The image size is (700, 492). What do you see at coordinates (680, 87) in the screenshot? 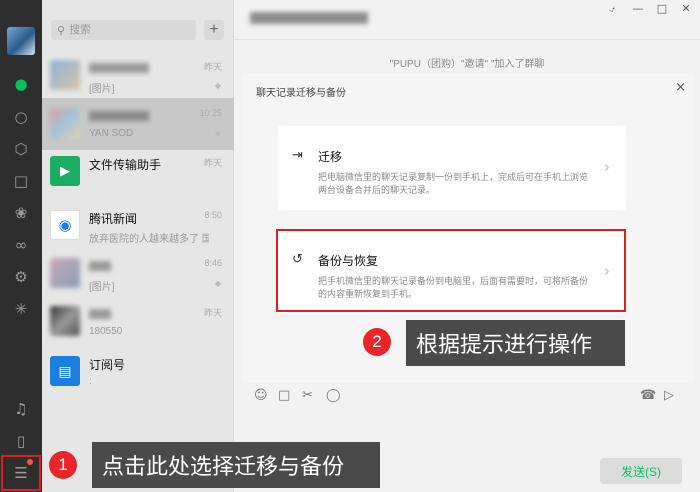
I see `close-icon: ×` at bounding box center [680, 87].